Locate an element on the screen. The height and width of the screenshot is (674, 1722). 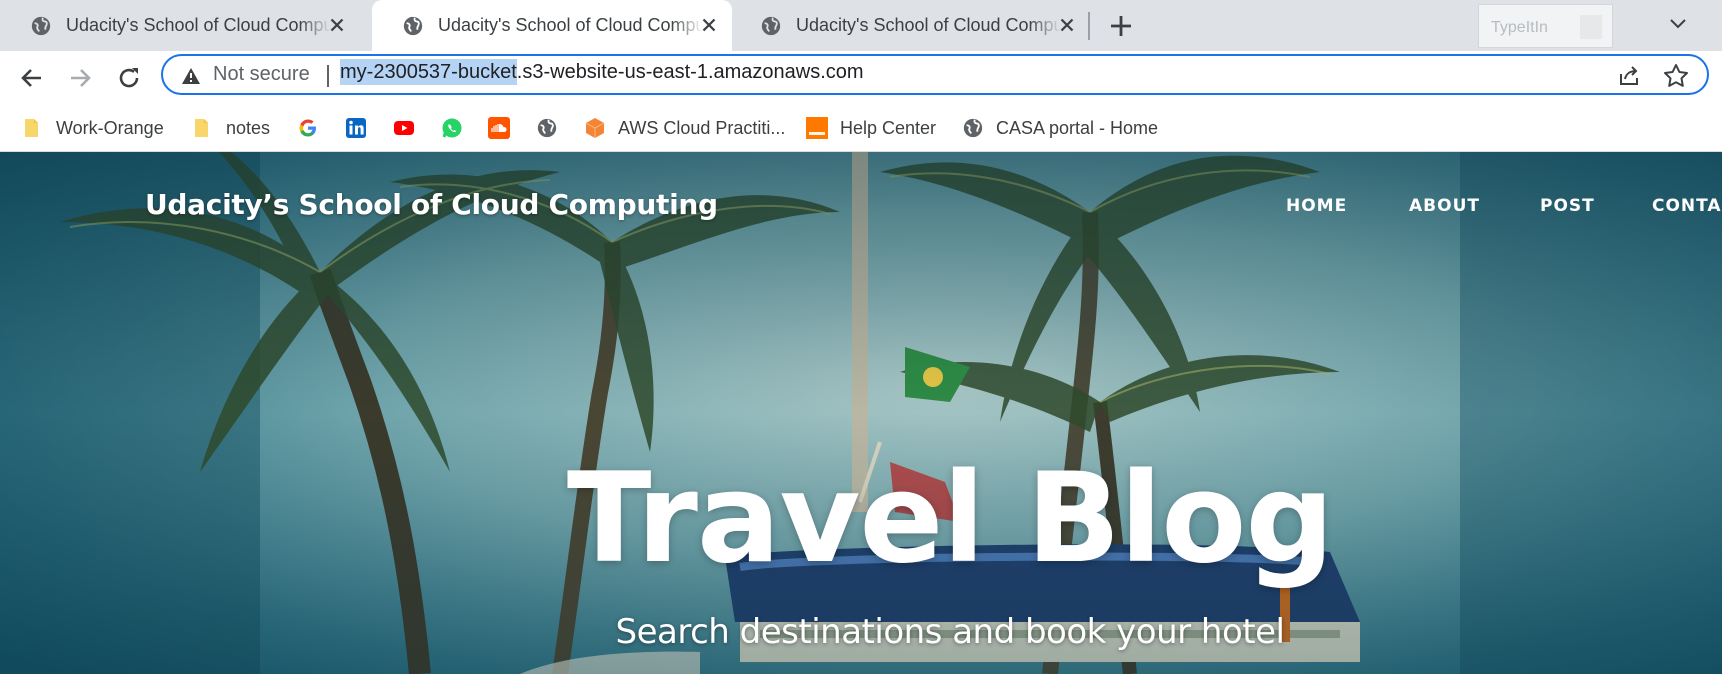
nav-about-link: ABOUT is located at coordinates (1444, 206).